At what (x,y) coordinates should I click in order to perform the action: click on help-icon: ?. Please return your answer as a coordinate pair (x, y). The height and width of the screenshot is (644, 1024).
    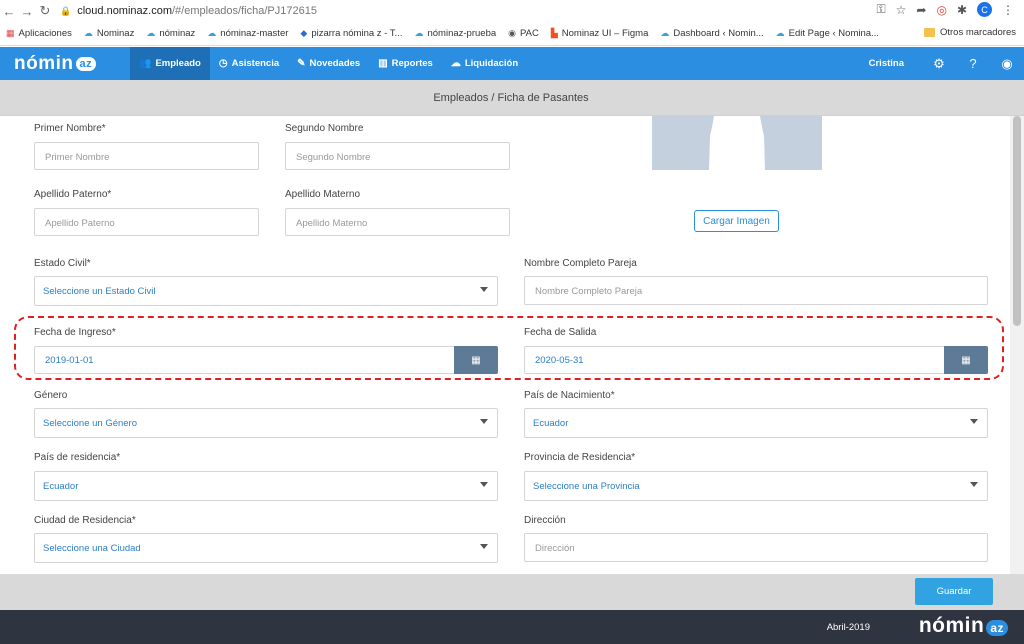
    Looking at the image, I should click on (973, 63).